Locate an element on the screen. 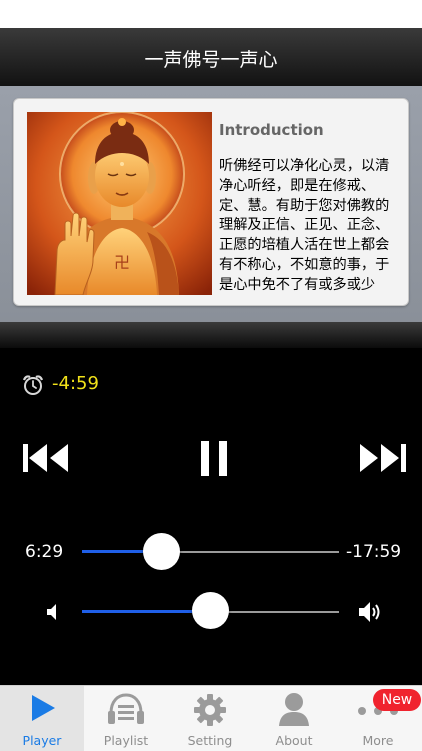 This screenshot has height=751, width=422. tab-playlist-label: Playlist is located at coordinates (126, 740).